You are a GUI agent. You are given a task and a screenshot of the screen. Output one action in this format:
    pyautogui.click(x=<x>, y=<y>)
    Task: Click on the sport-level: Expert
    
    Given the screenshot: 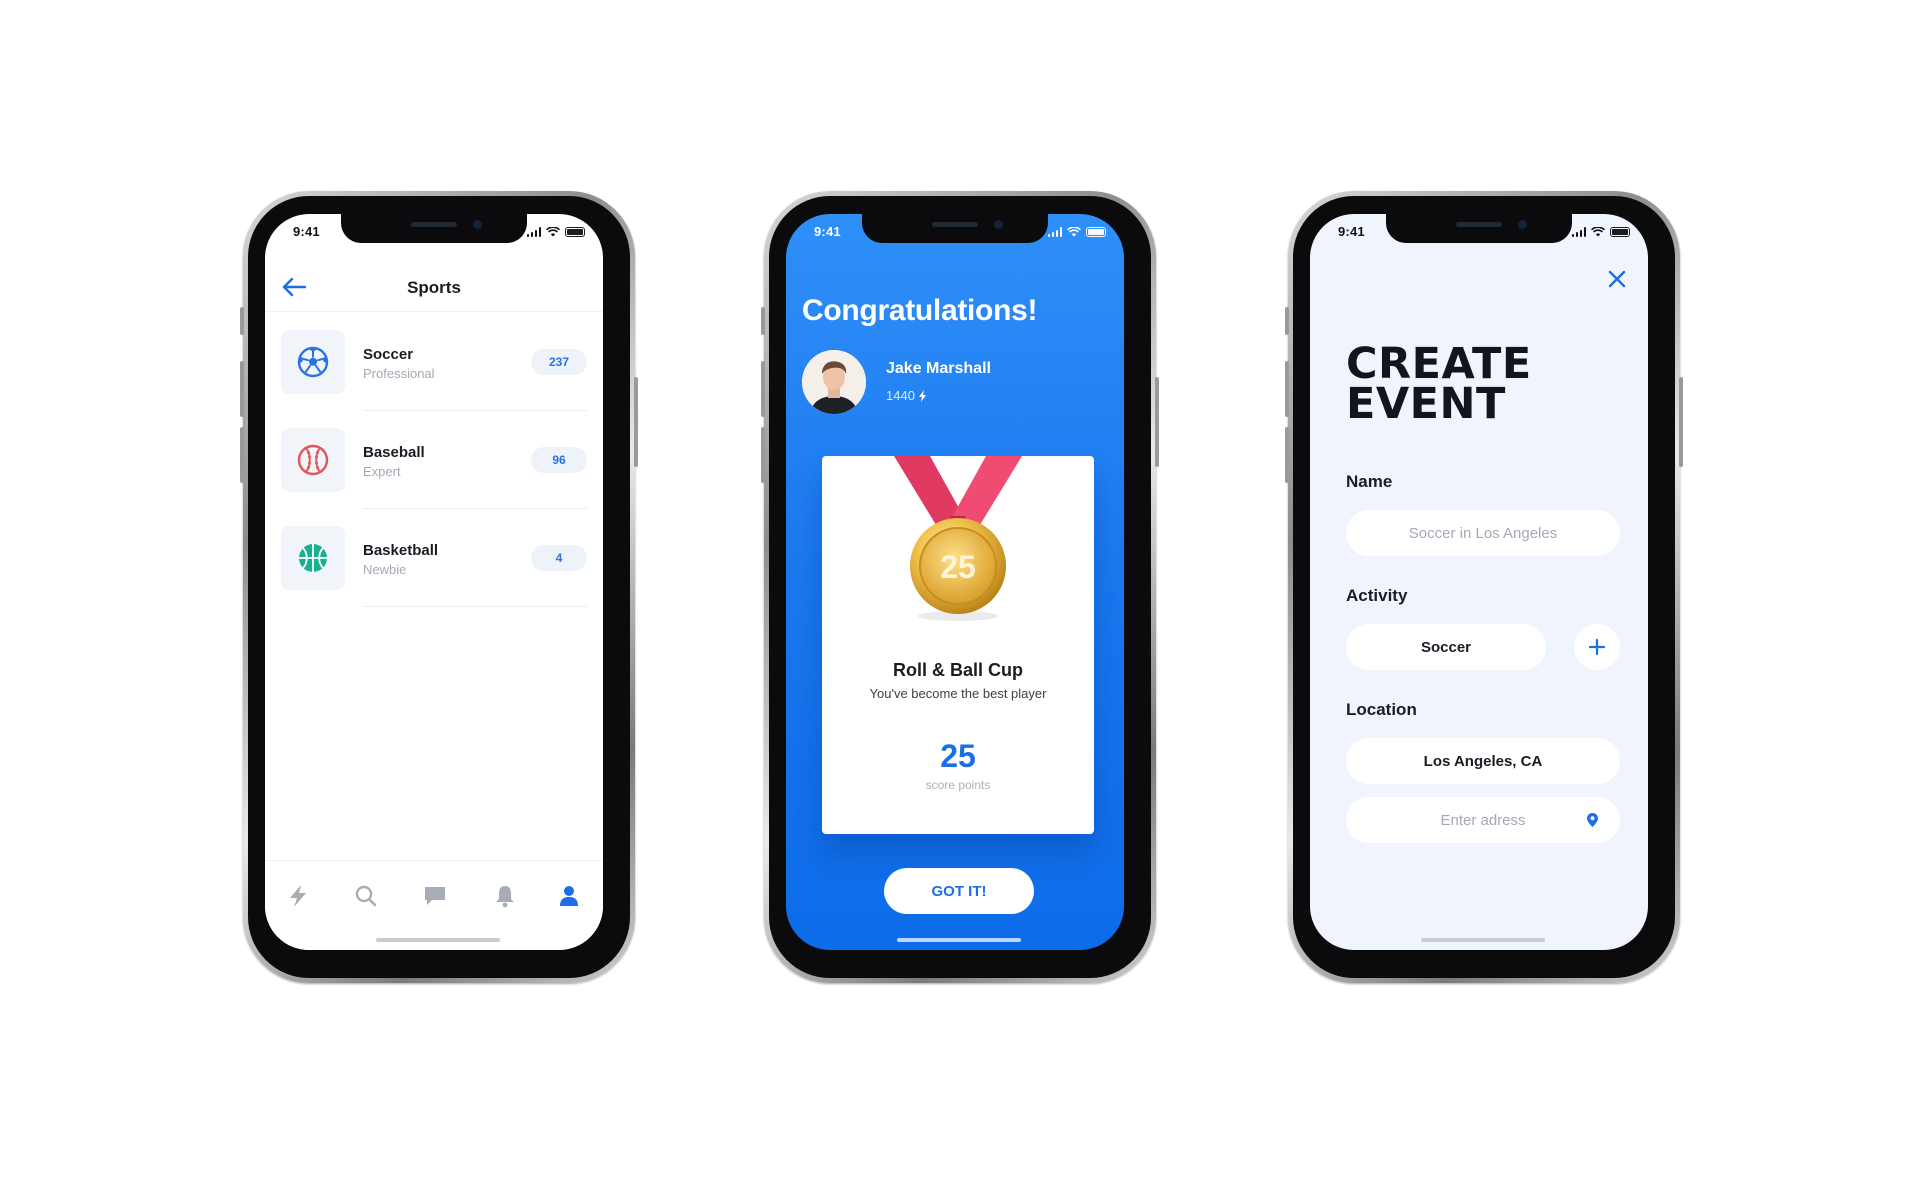 What is the action you would take?
    pyautogui.click(x=382, y=471)
    